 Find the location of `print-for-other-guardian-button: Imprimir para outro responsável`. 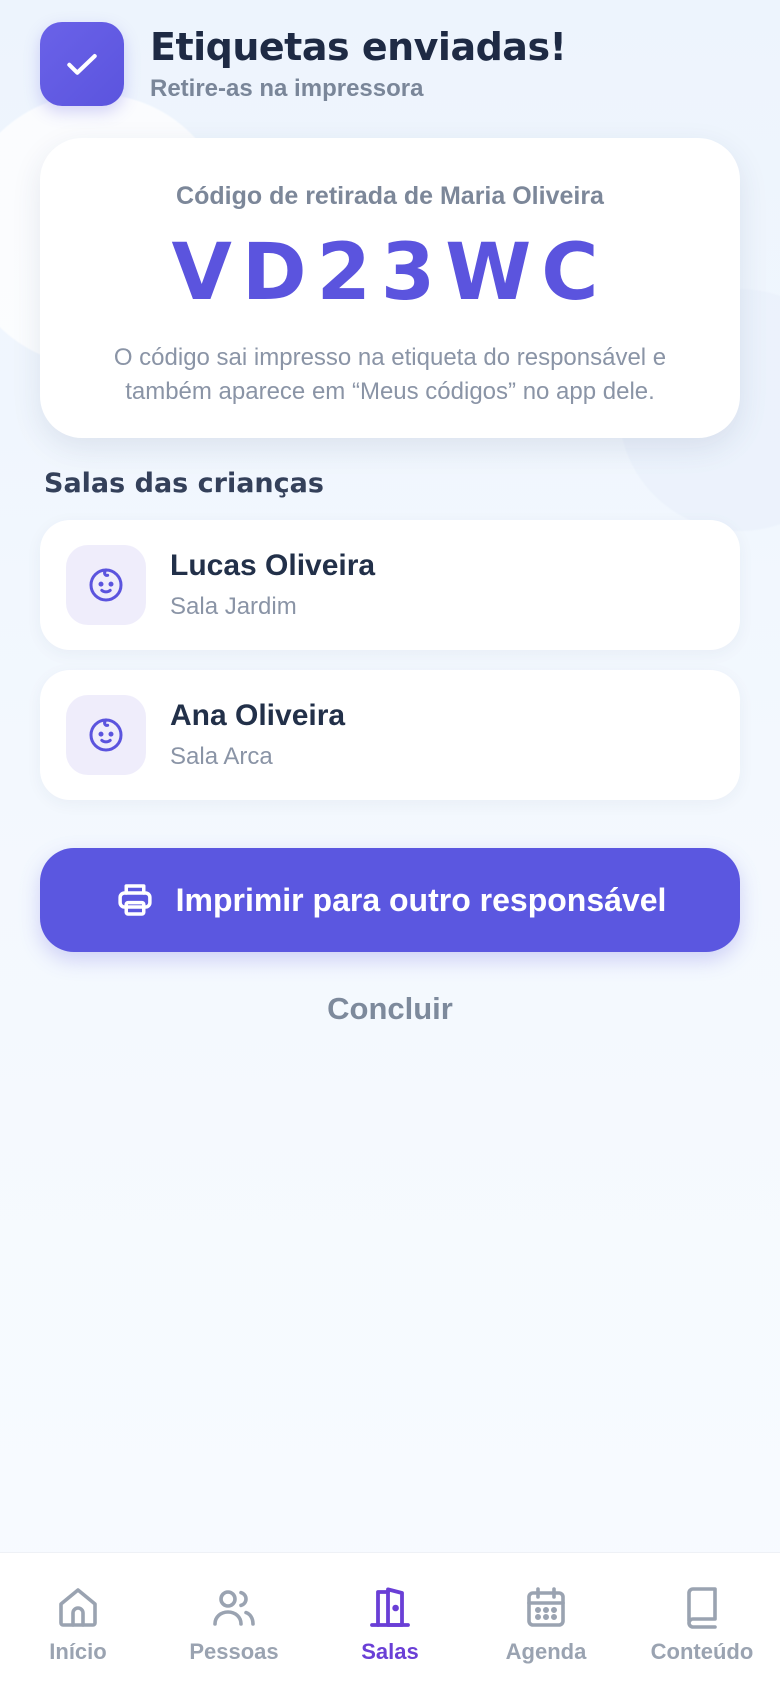

print-for-other-guardian-button: Imprimir para outro responsável is located at coordinates (390, 900).